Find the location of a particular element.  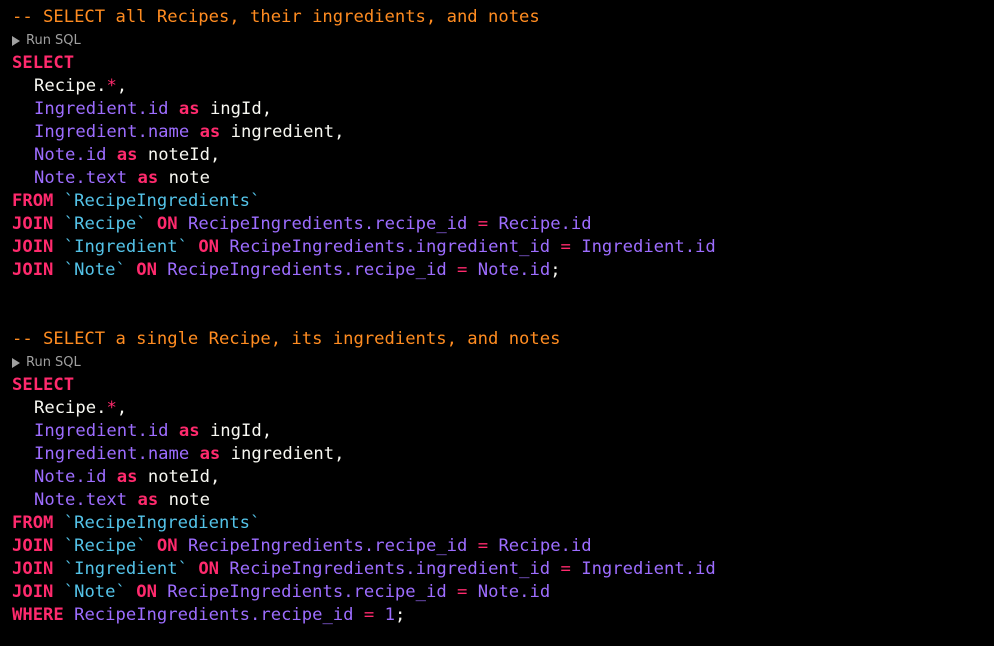

run-sql-row: Run SQL is located at coordinates (497, 40).